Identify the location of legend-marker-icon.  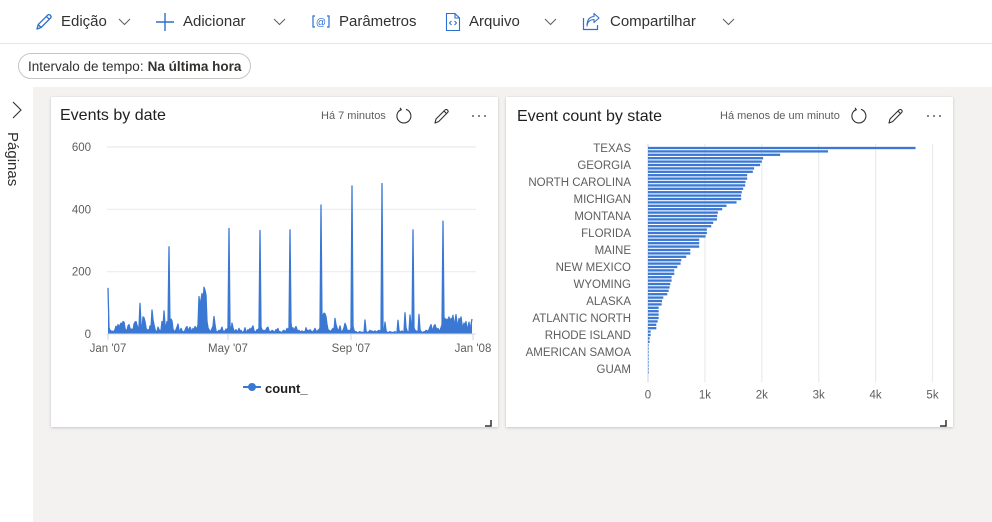
(252, 388).